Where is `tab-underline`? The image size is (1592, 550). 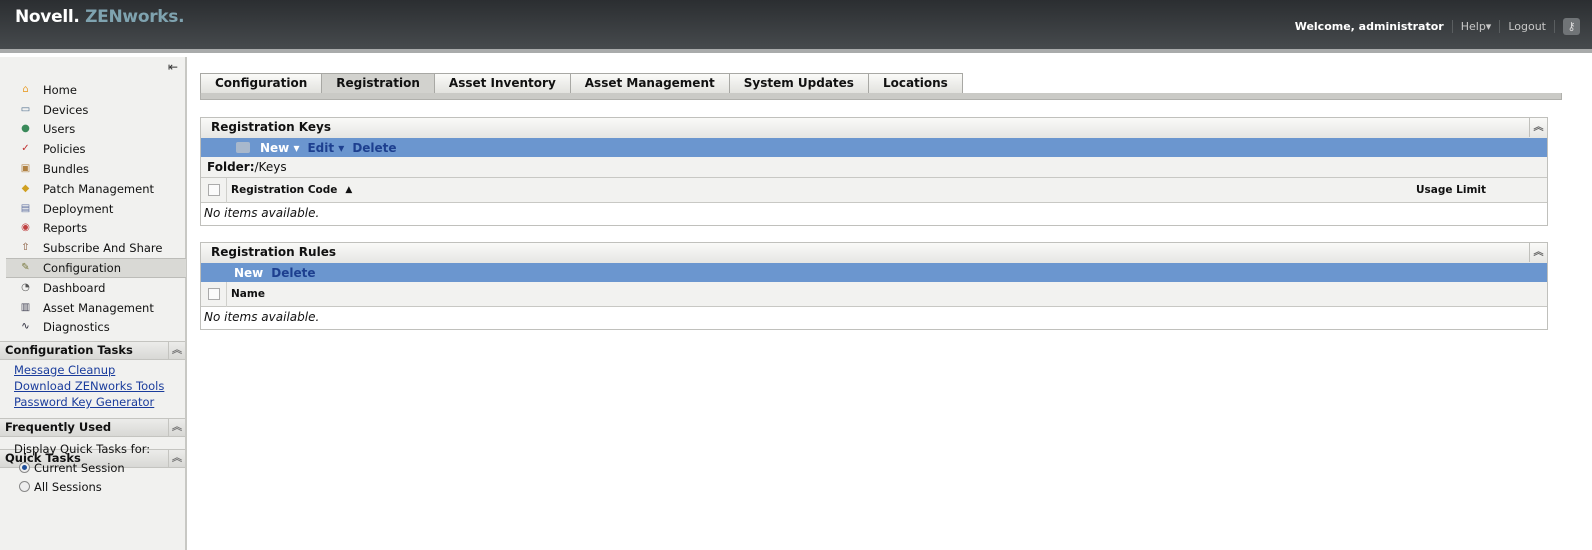
tab-underline is located at coordinates (881, 96).